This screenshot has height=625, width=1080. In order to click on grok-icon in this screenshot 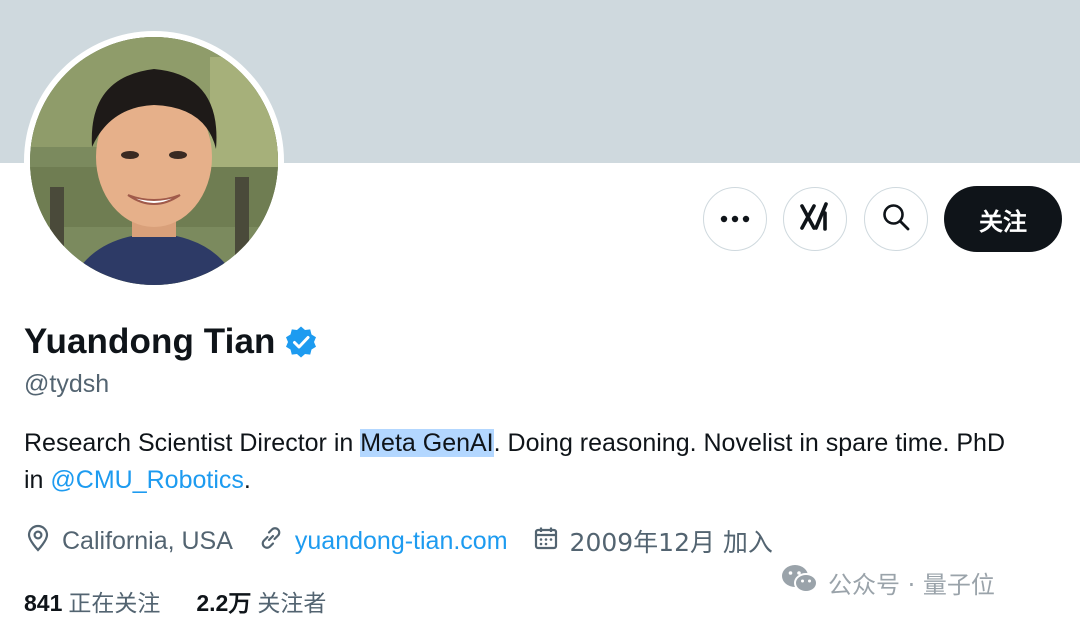, I will do `click(815, 219)`.